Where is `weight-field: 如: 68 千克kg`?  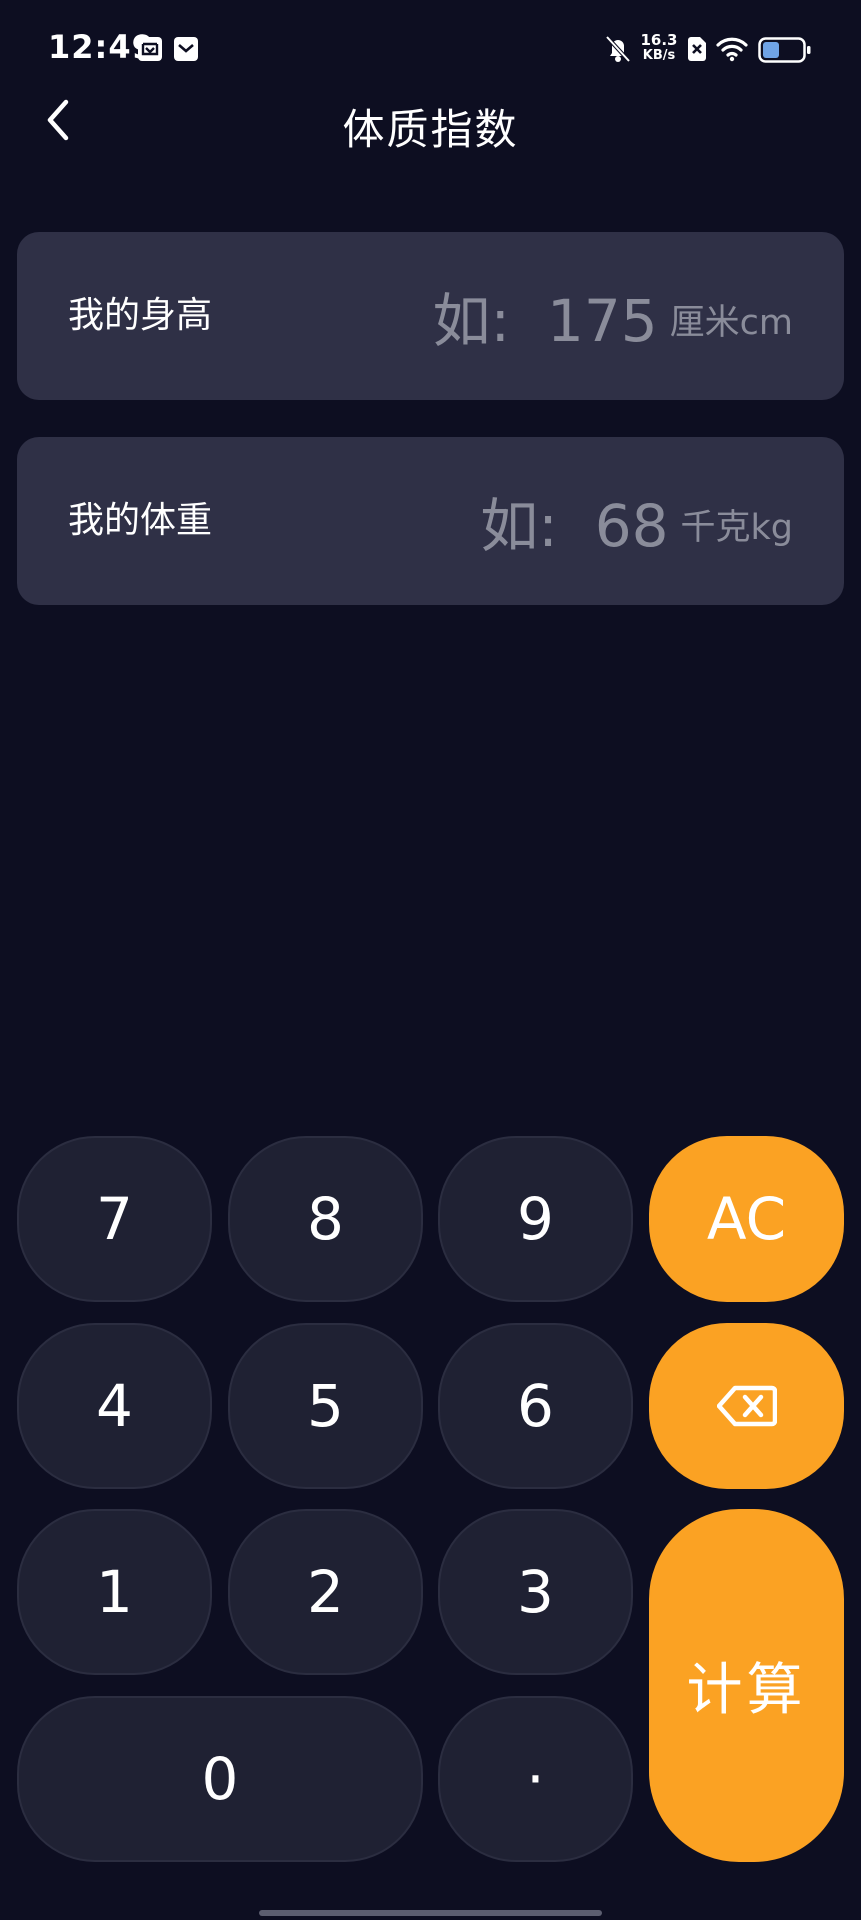 weight-field: 如: 68 千克kg is located at coordinates (636, 521).